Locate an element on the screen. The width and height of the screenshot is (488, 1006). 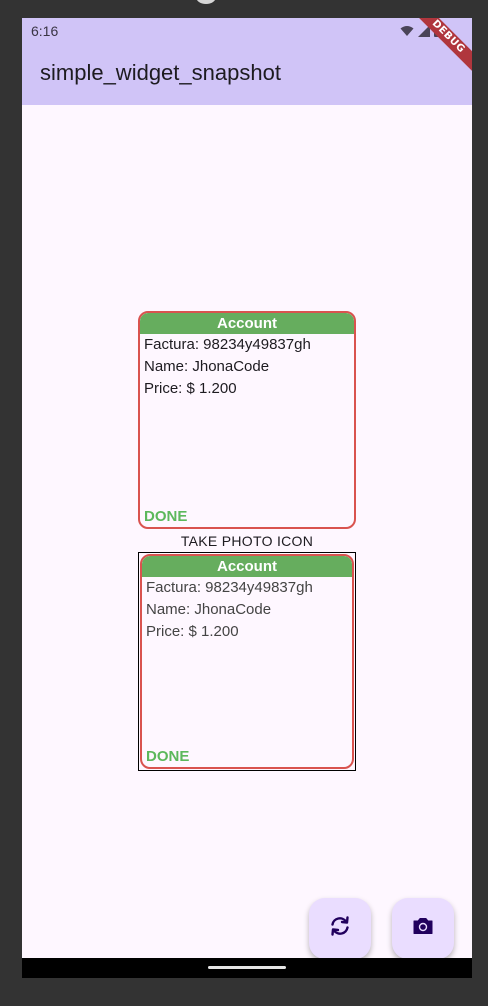
snapshot-card-header: Account is located at coordinates (247, 566).